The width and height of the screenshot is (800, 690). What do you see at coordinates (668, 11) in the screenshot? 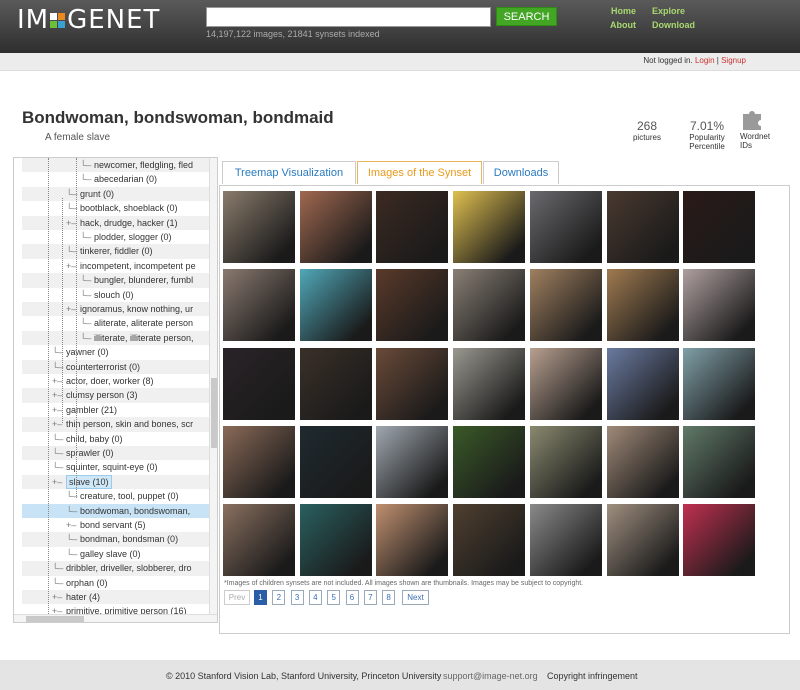
I see `nav-explore: Explore` at bounding box center [668, 11].